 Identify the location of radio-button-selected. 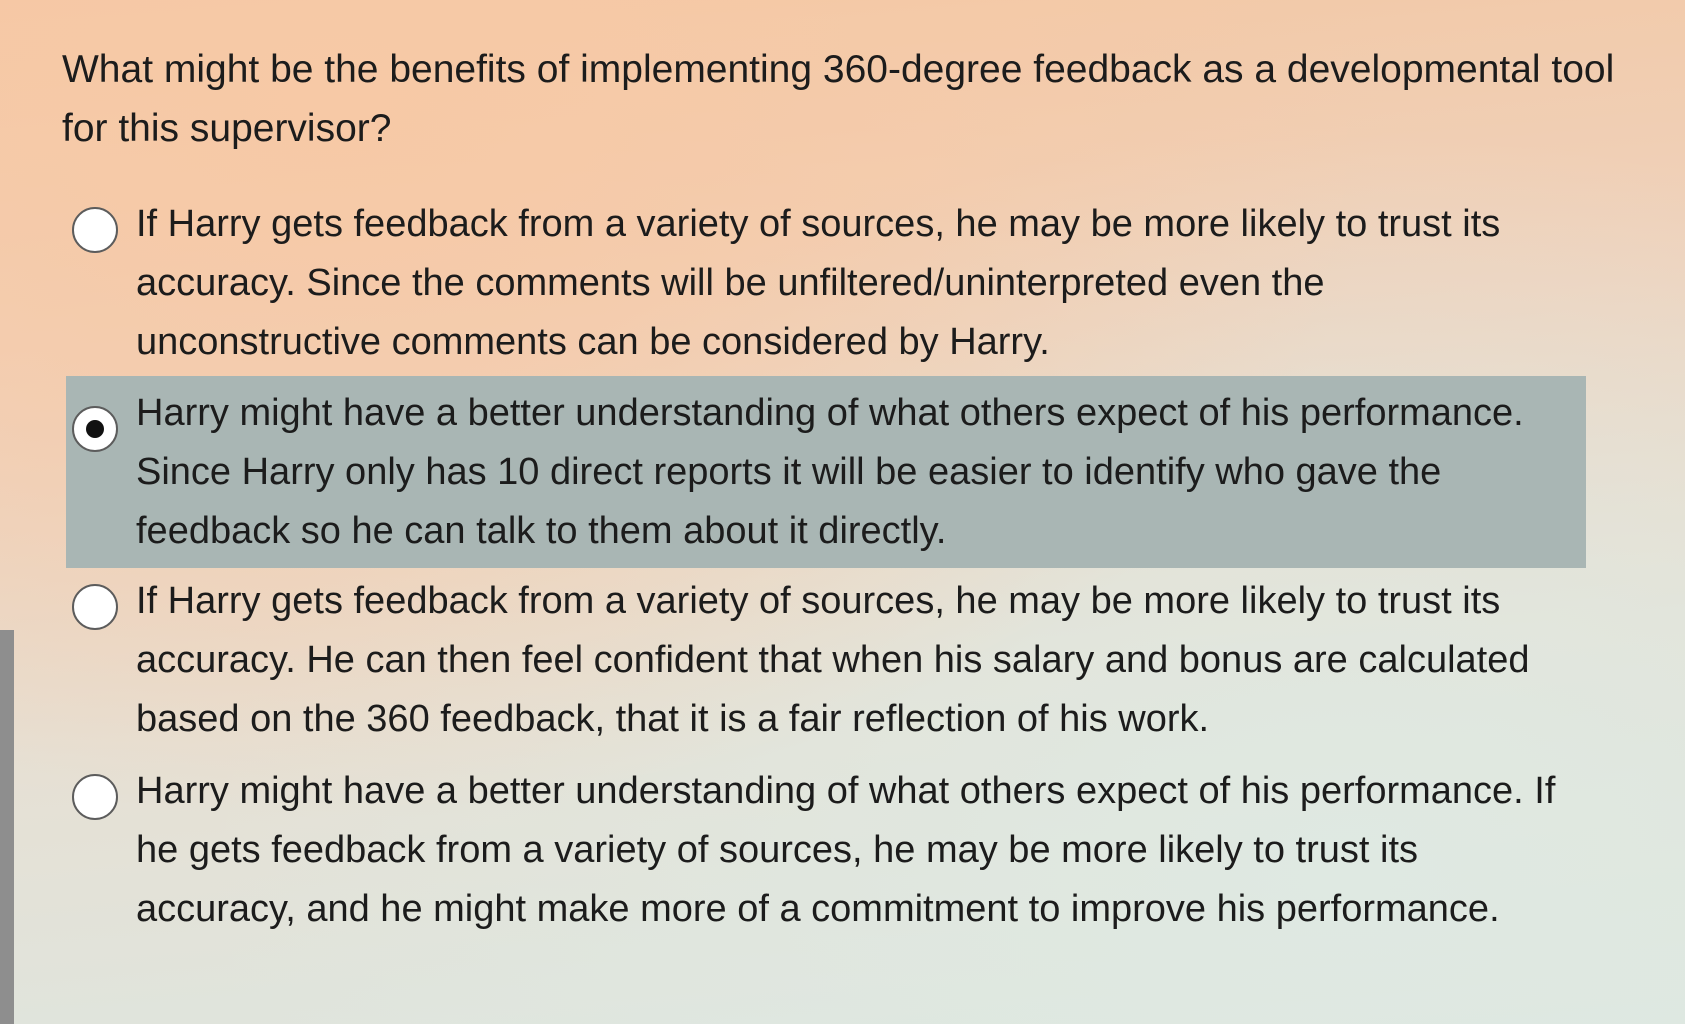
(95, 429).